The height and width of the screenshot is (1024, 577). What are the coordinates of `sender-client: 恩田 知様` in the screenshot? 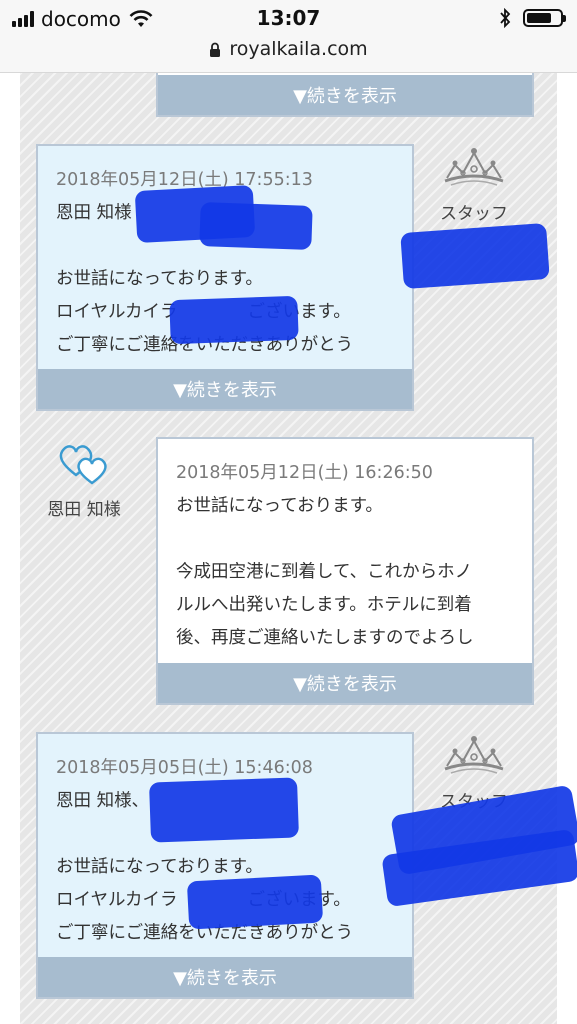 It's located at (84, 478).